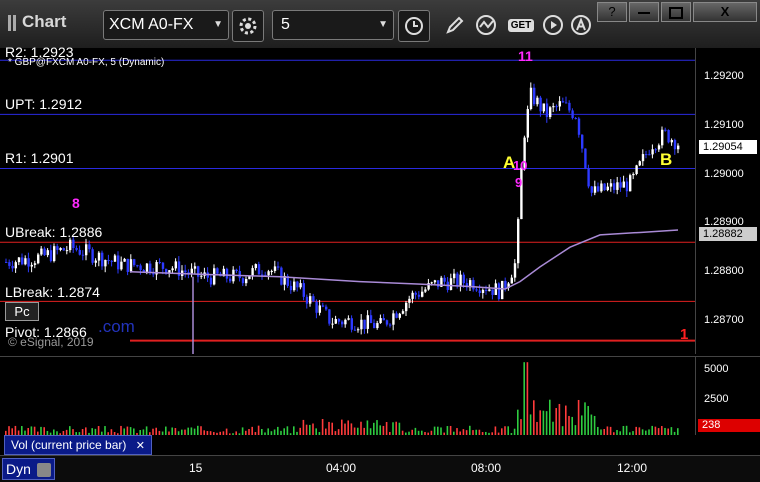  I want to click on volume-label: Vol (current price bar) ✕, so click(78, 445).